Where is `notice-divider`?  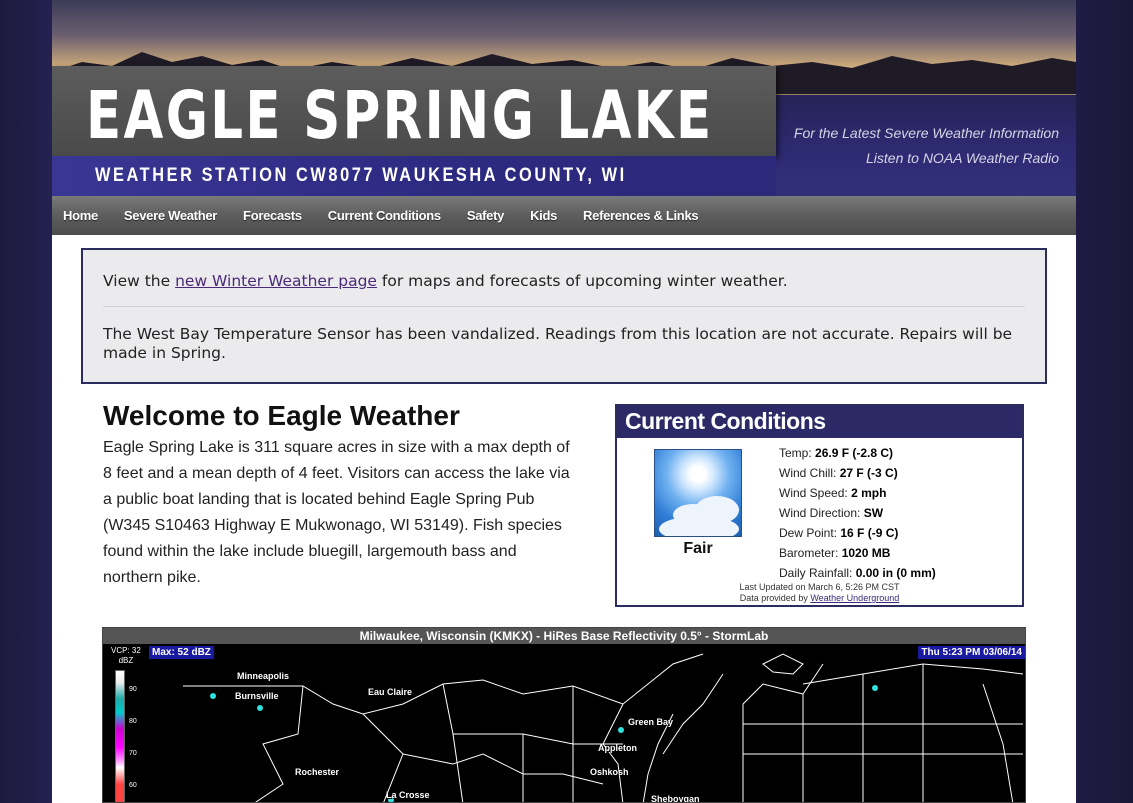 notice-divider is located at coordinates (564, 306).